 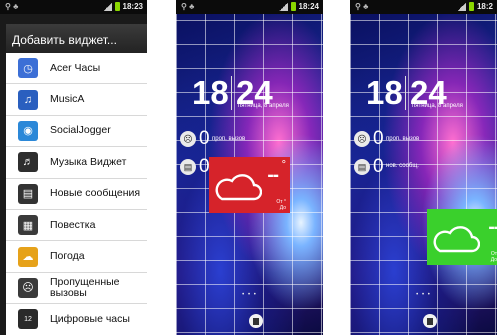 I want to click on calendar-icon: ▦, so click(x=28, y=225).